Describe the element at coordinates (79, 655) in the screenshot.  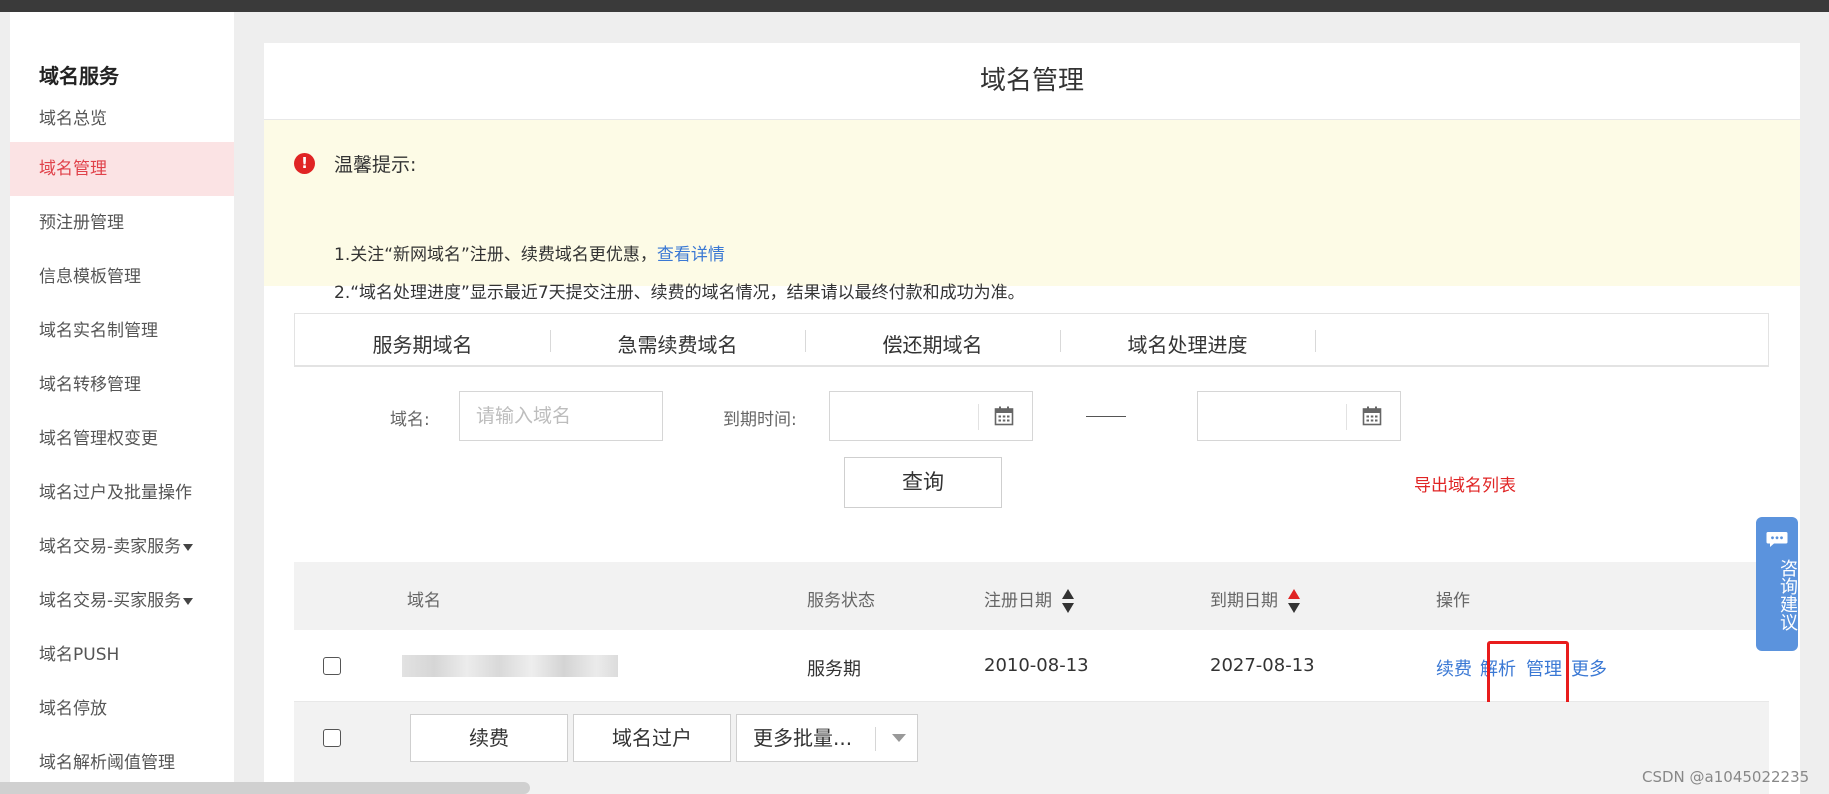
I see `sidebar-item-label: 域名PUSH` at that location.